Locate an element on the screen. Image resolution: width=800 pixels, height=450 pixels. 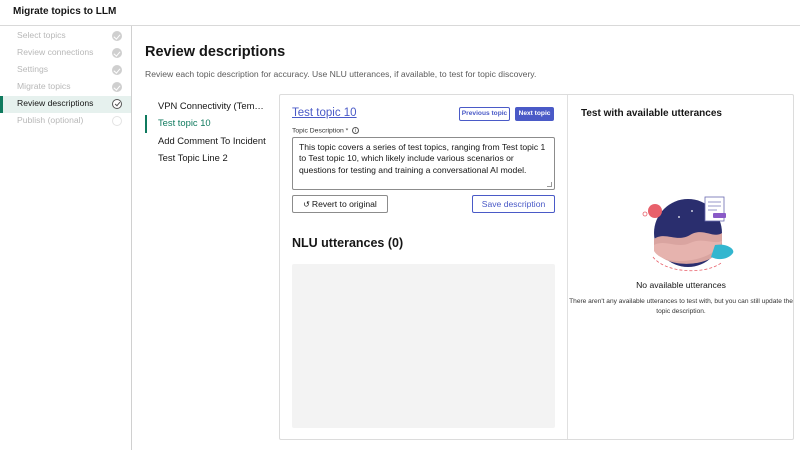
step-publish: Publish (optional) is located at coordinates (65, 121).